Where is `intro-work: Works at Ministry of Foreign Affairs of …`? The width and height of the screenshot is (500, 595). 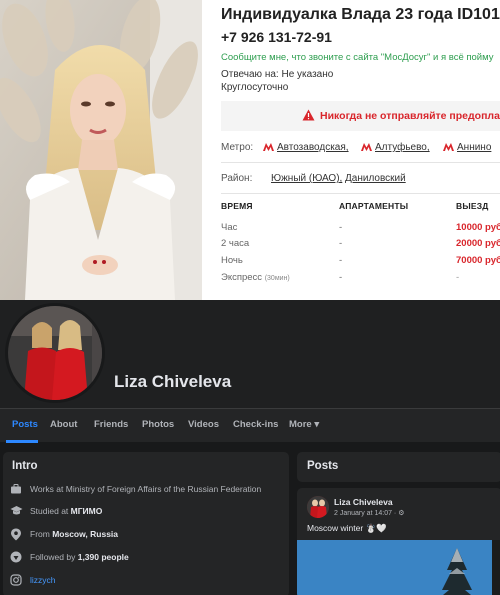
intro-work: Works at Ministry of Foreign Affairs of … is located at coordinates (149, 490).